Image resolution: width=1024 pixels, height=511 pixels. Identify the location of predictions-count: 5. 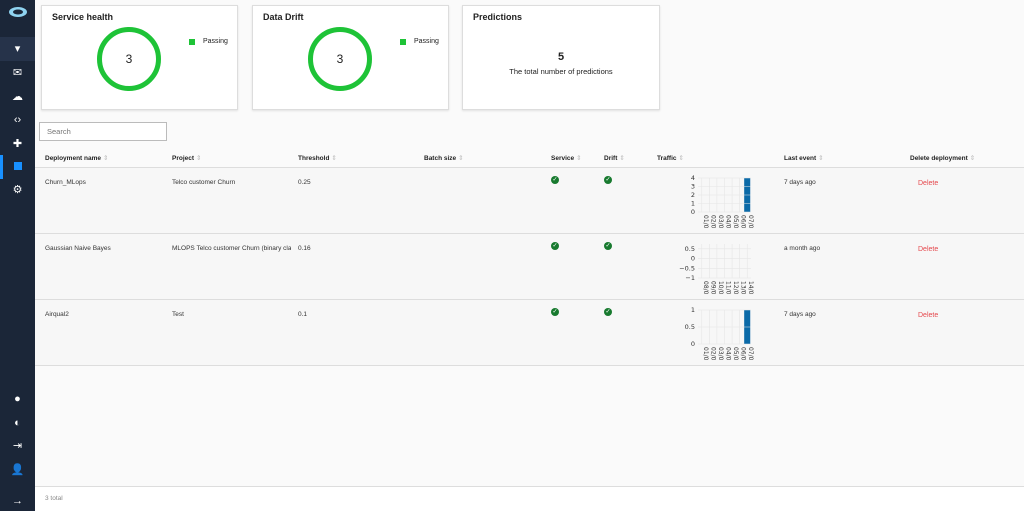
(561, 57).